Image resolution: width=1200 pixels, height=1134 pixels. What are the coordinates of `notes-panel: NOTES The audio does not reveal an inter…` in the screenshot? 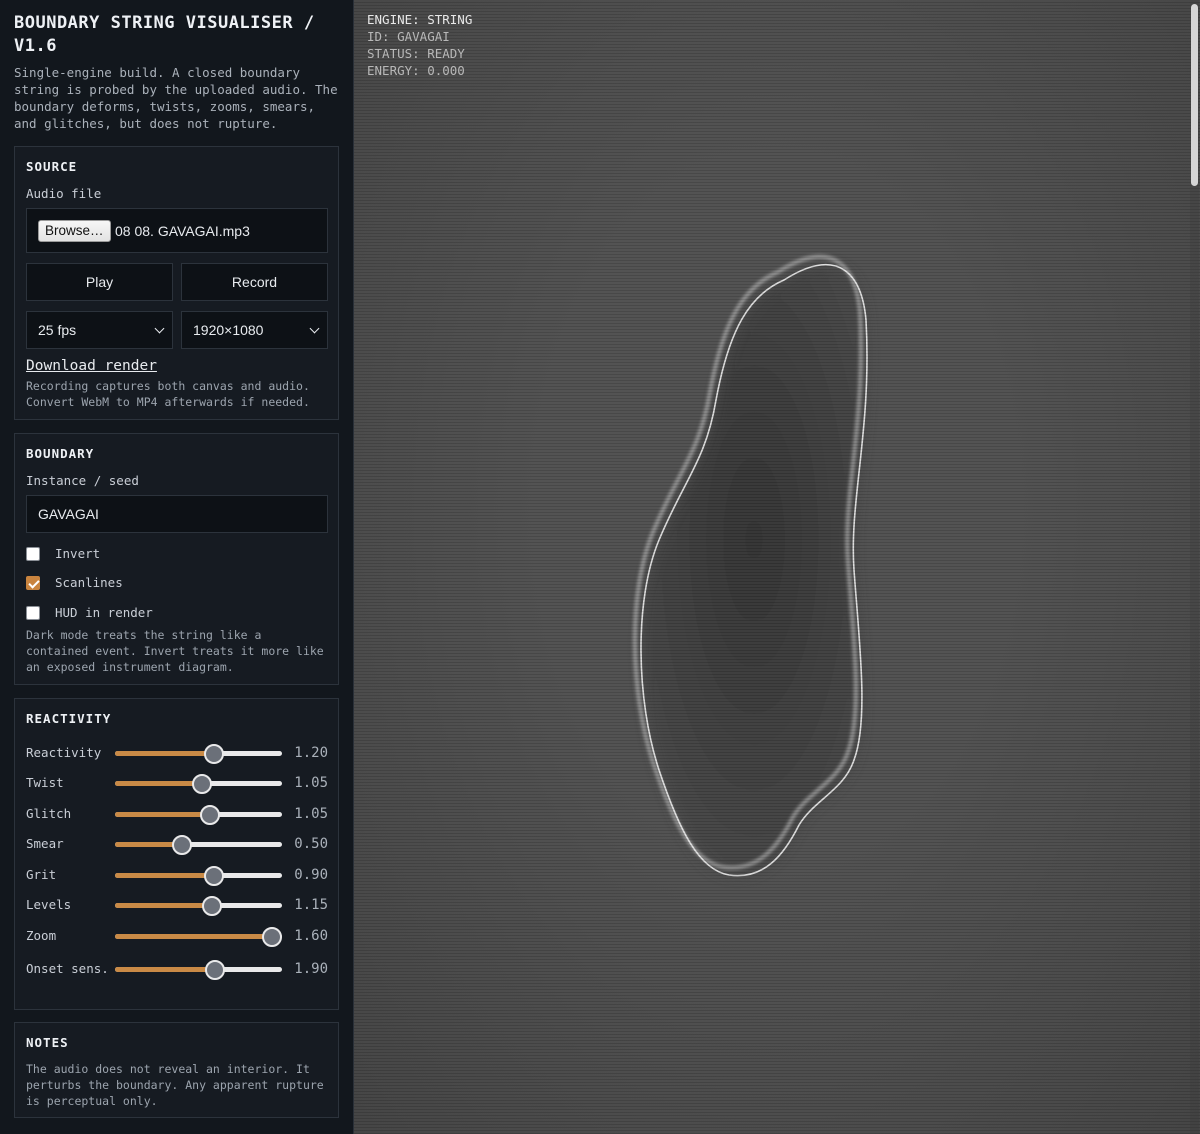 It's located at (176, 1070).